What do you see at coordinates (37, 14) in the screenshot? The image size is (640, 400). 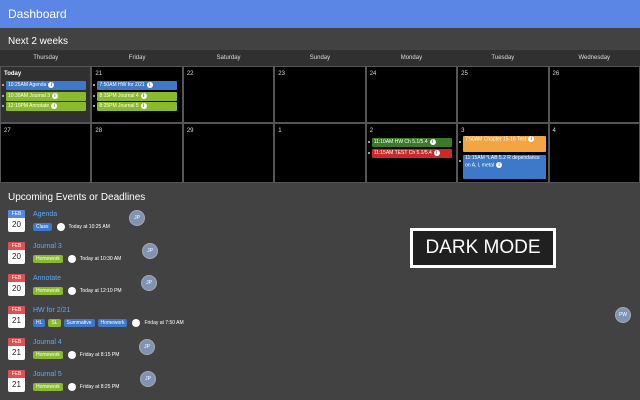 I see `app-title: Dashboard` at bounding box center [37, 14].